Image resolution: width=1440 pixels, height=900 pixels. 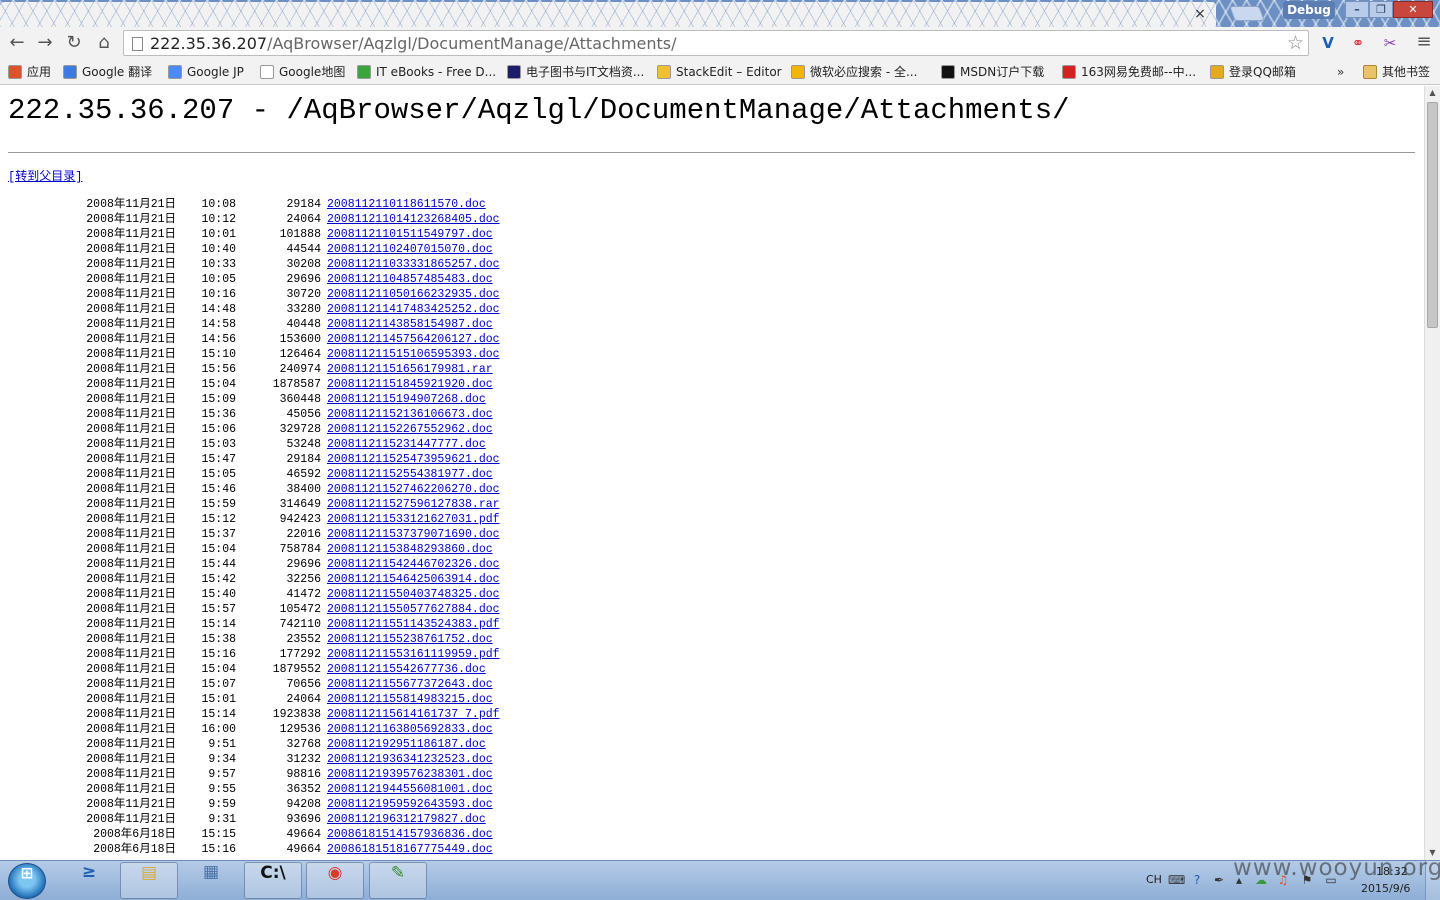 I want to click on file-link: 200811211050166232935.doc, so click(x=413, y=294).